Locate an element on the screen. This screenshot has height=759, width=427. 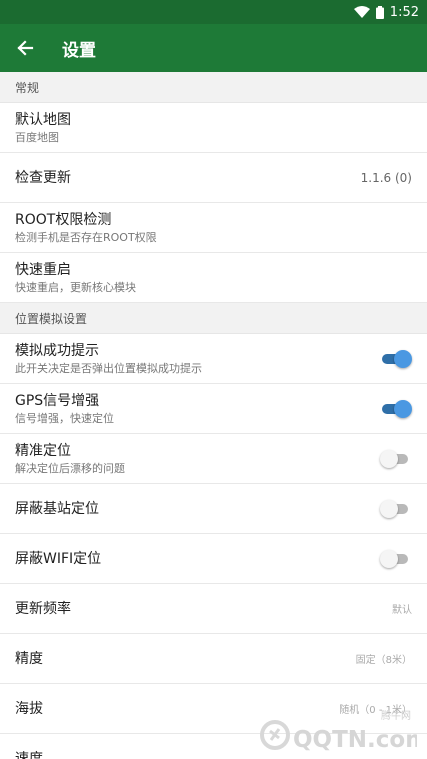
setting-subtitle: 信号增强，快速定位 is located at coordinates (64, 418).